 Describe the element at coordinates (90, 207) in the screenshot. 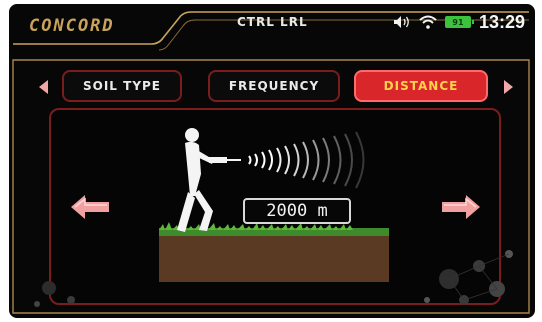

I see `decrease-arrow-icon` at that location.